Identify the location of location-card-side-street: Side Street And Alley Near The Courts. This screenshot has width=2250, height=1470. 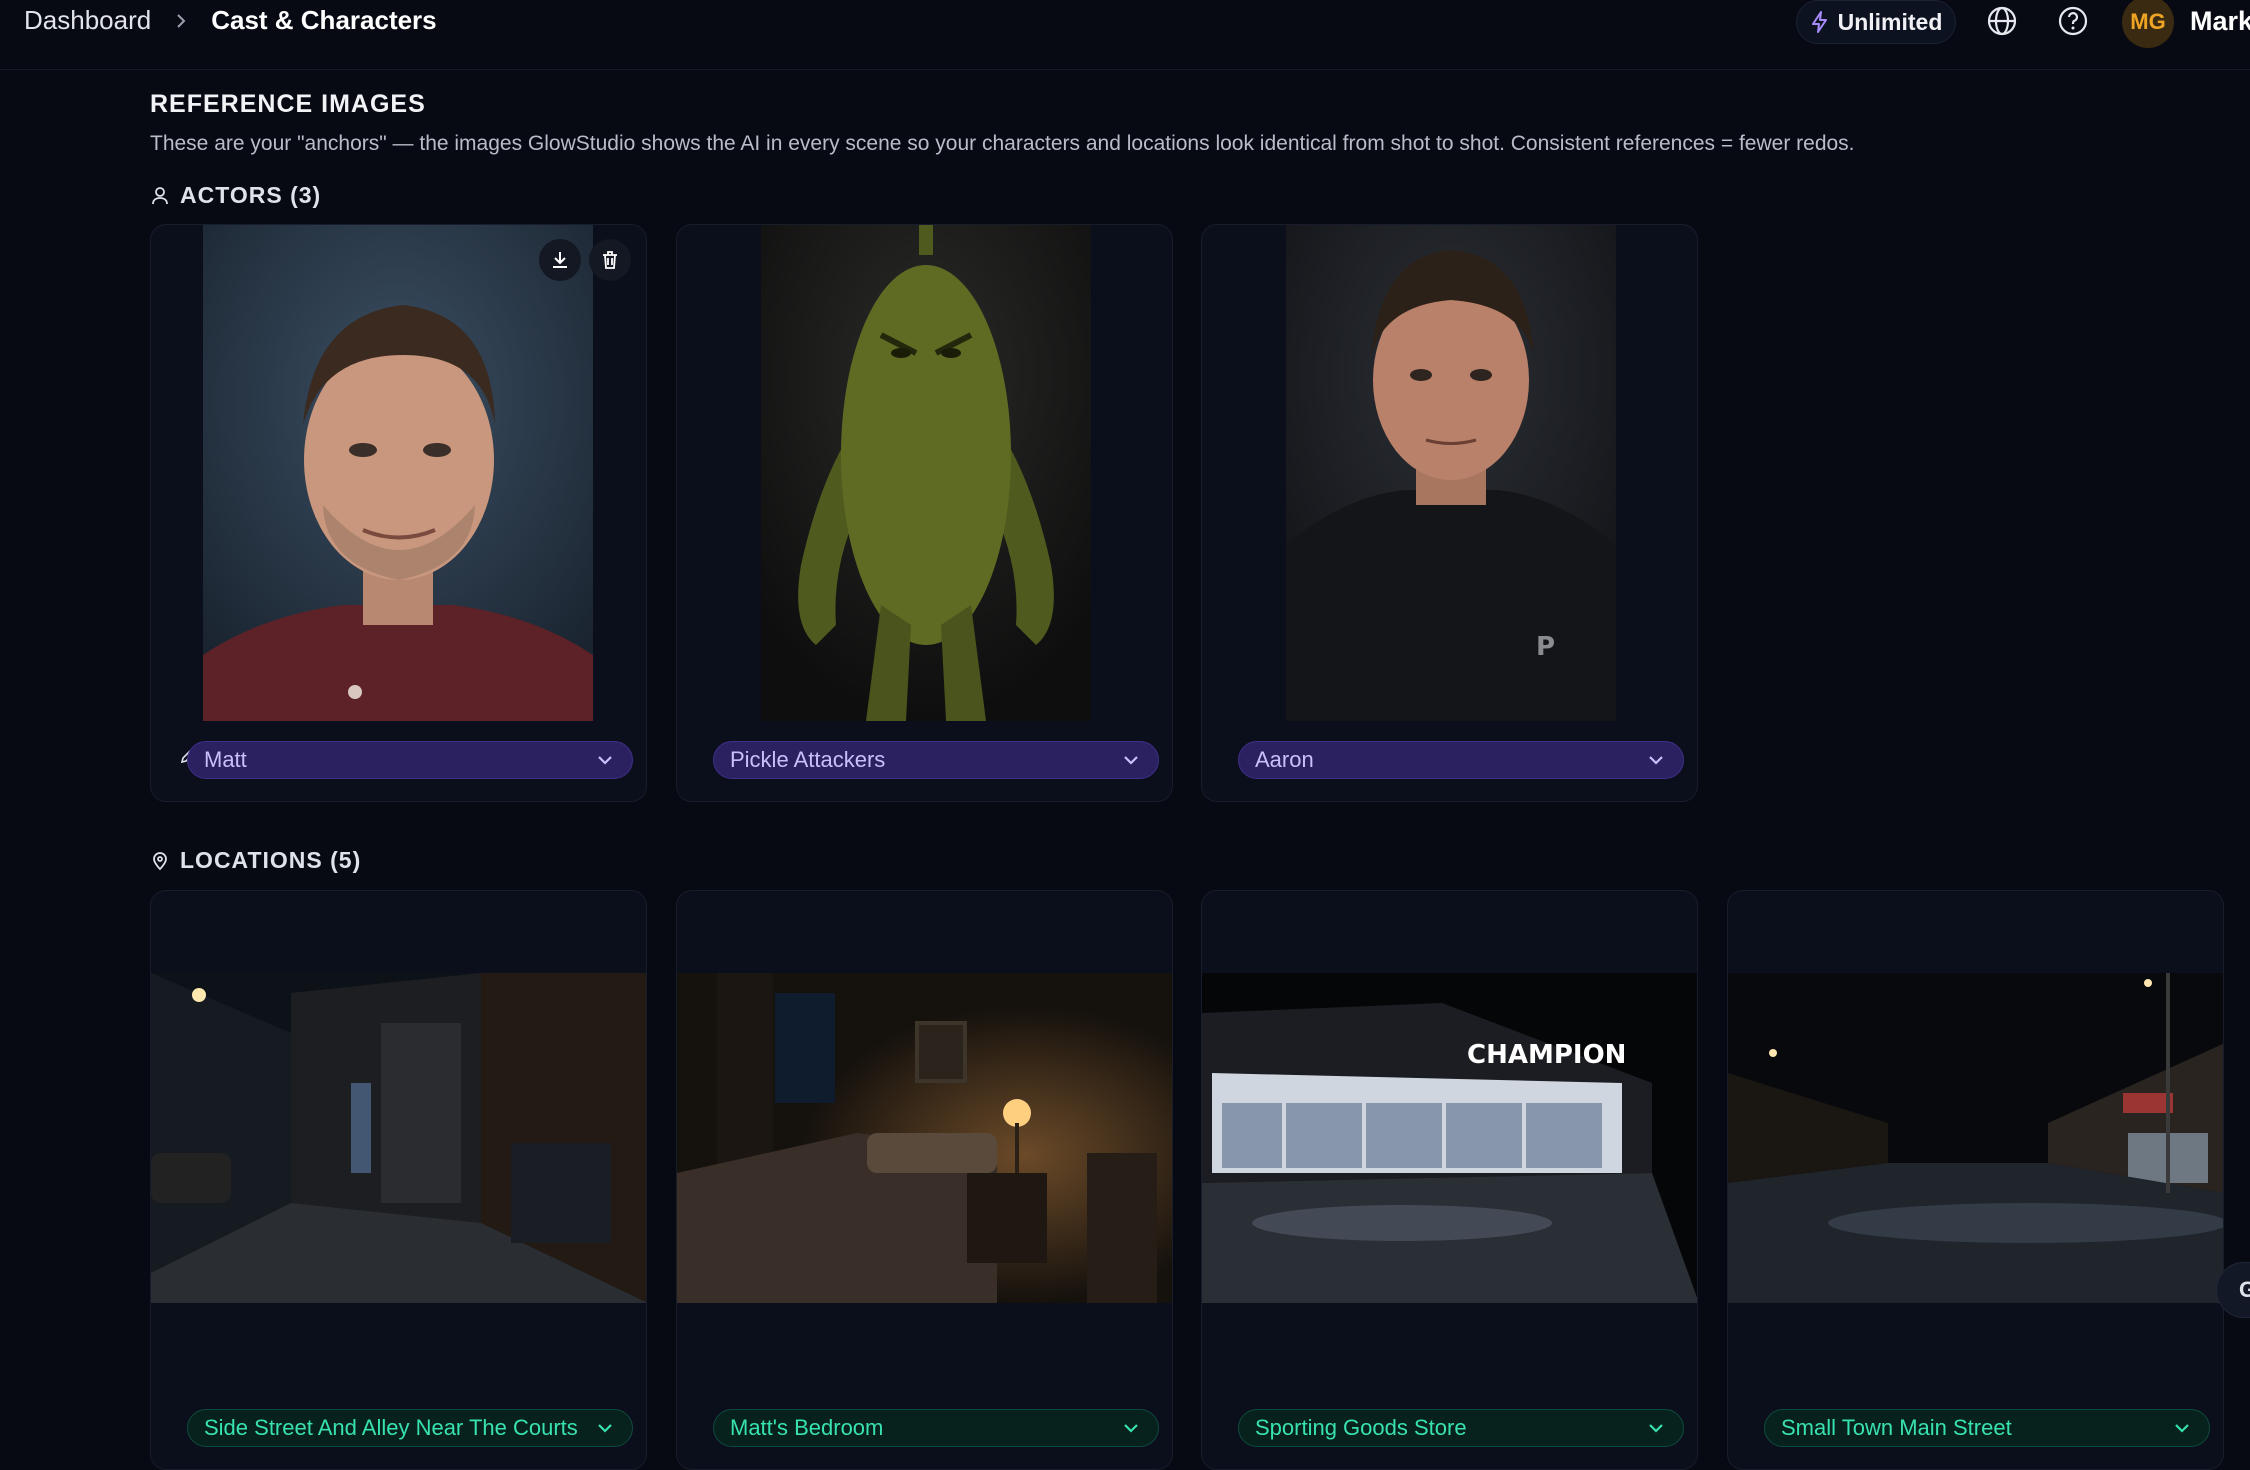
(398, 1180).